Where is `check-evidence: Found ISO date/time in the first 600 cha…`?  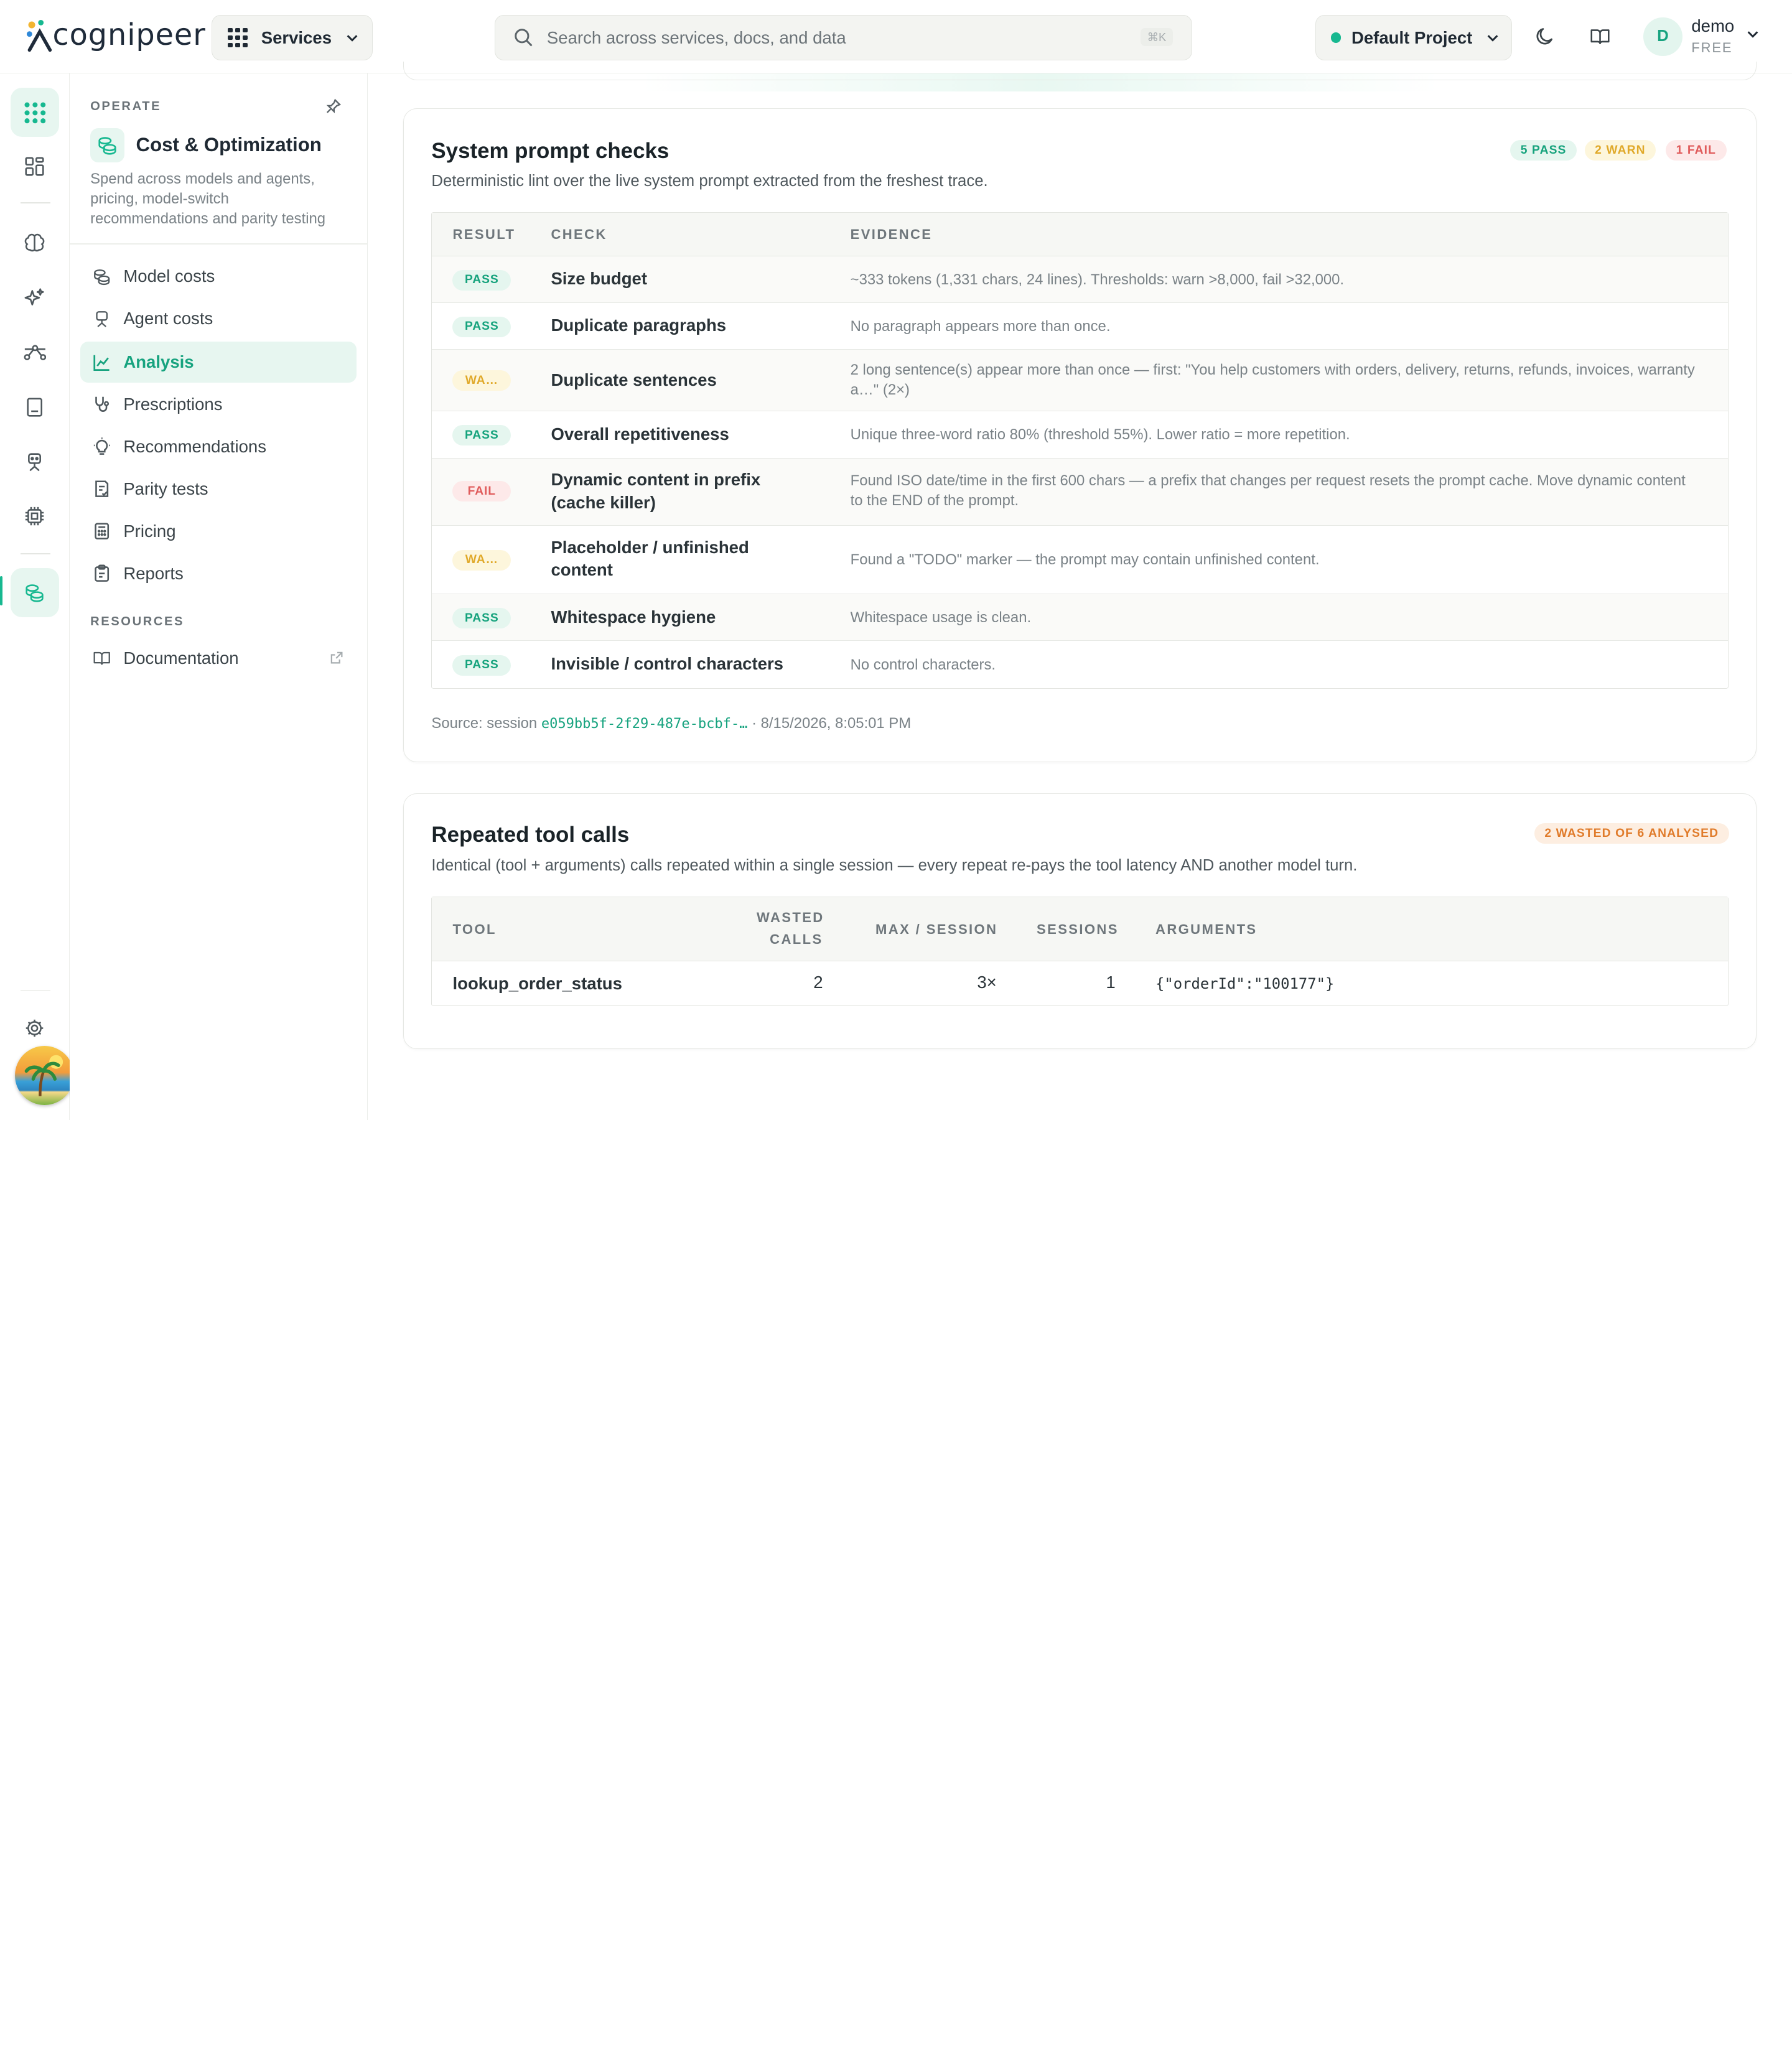 check-evidence: Found ISO date/time in the first 600 cha… is located at coordinates (1268, 490).